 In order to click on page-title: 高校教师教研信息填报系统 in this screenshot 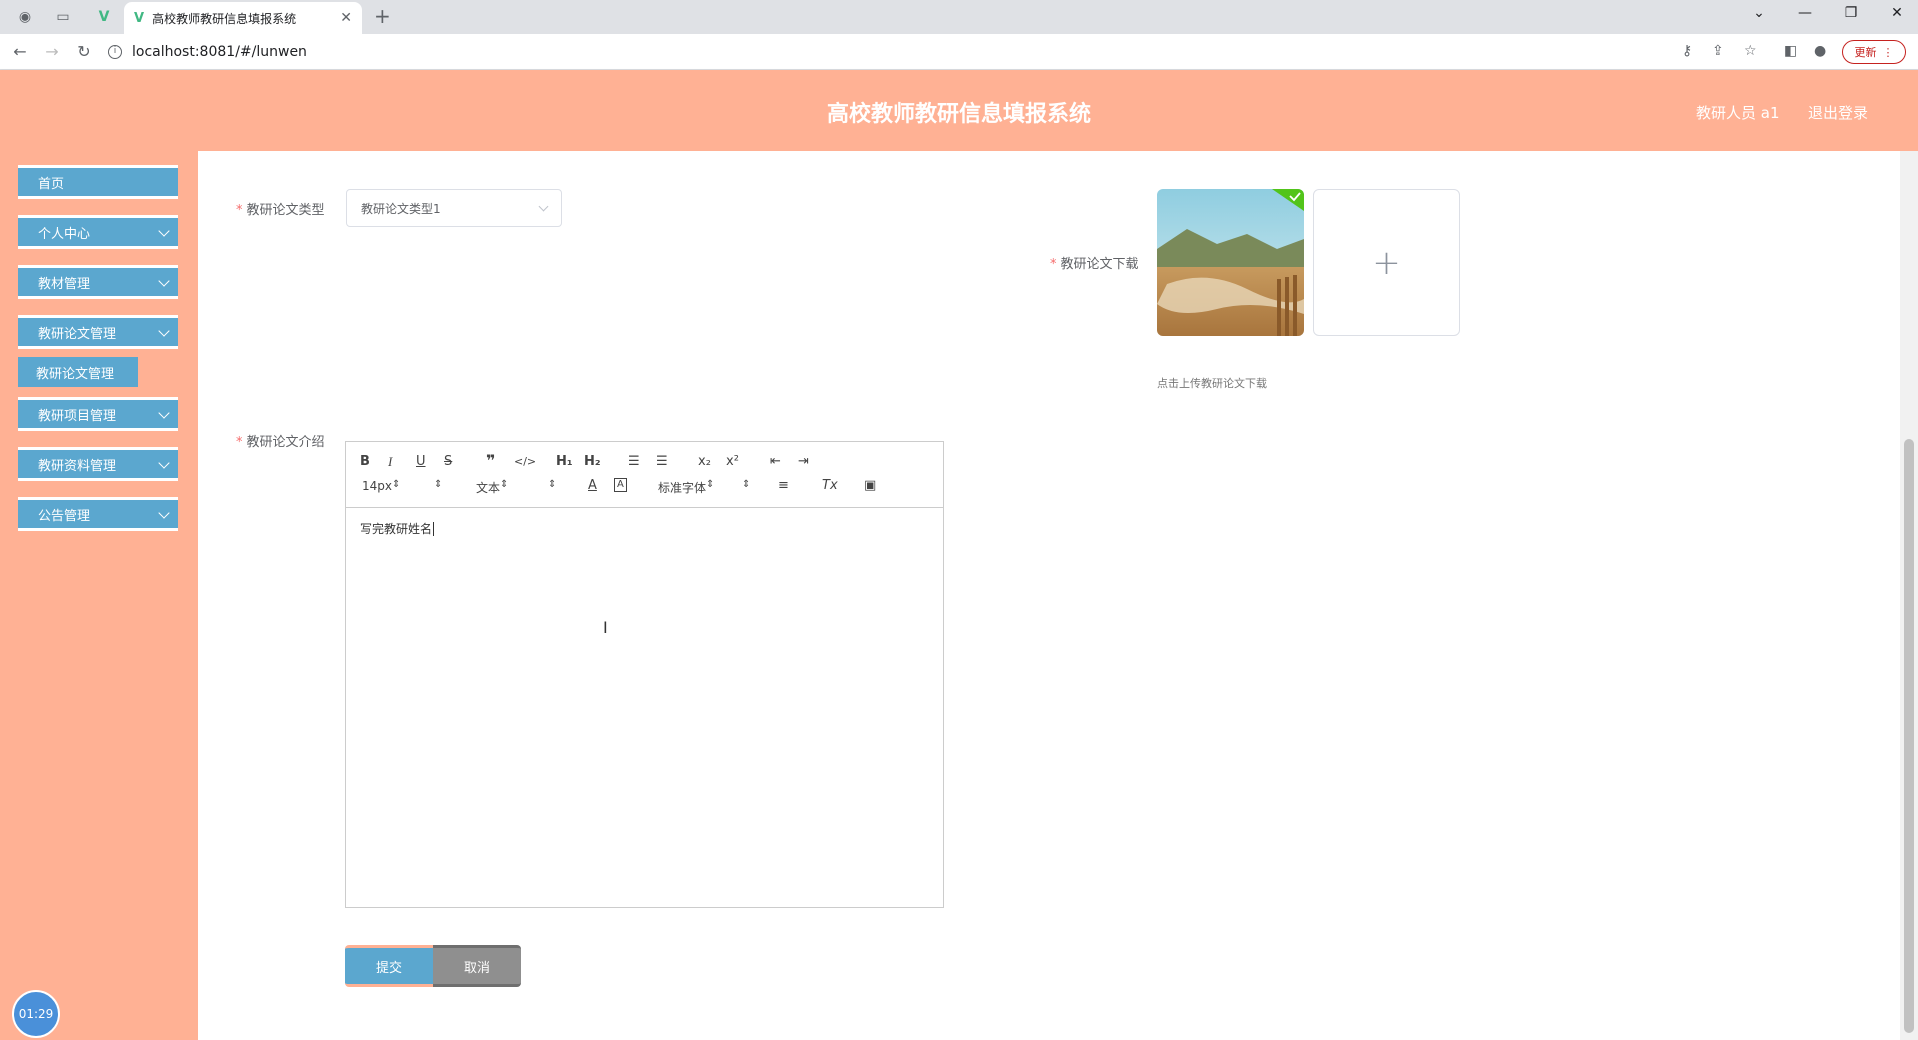, I will do `click(958, 114)`.